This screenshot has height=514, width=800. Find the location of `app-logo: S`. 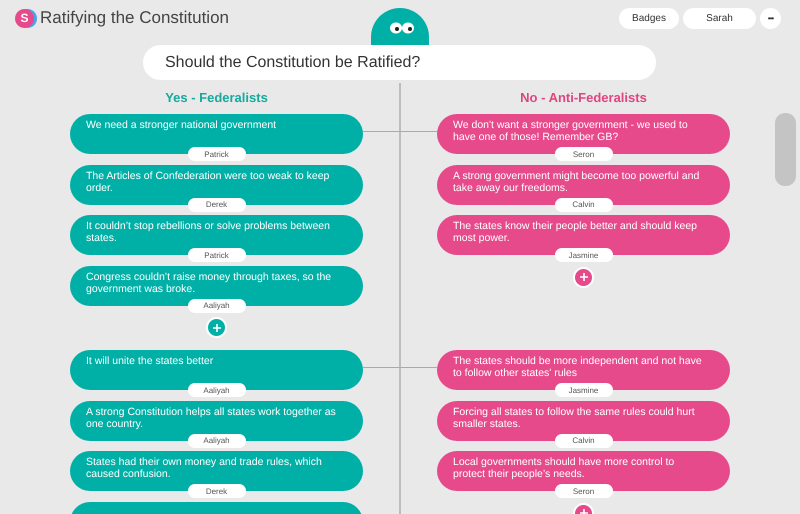

app-logo: S is located at coordinates (24, 18).